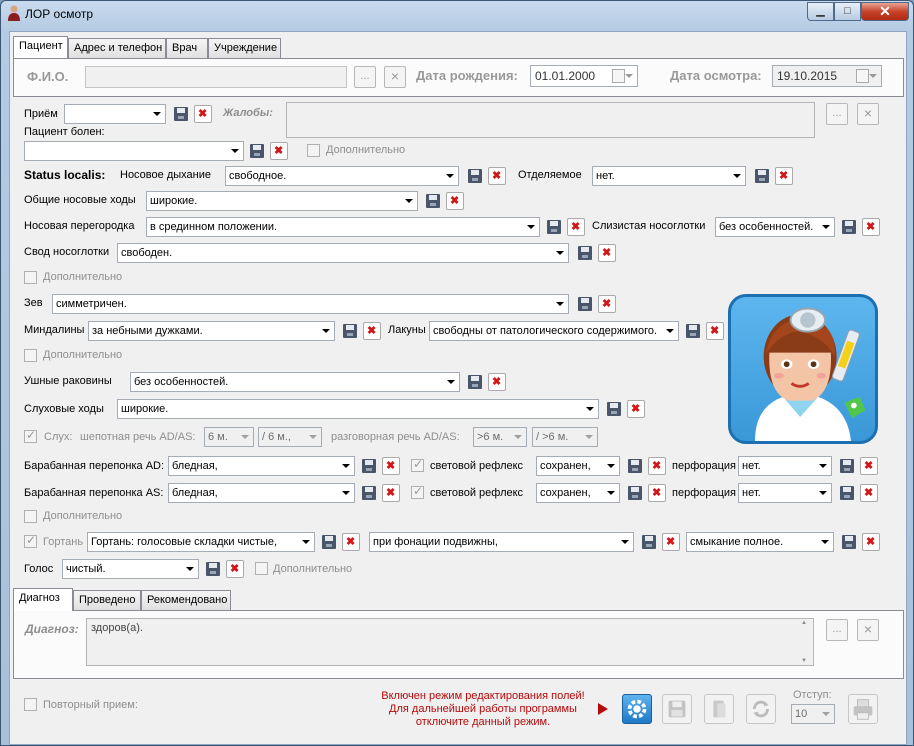  What do you see at coordinates (584, 76) in the screenshot?
I see `birth-date-picker: 01.01.2000` at bounding box center [584, 76].